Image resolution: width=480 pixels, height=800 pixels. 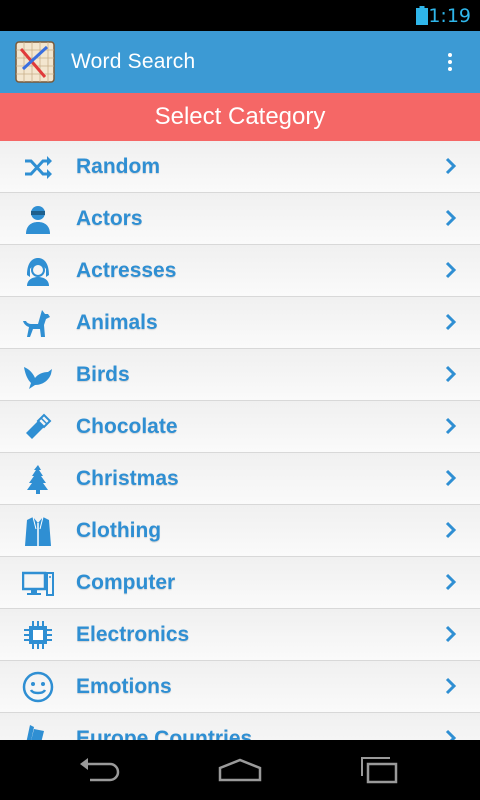 I want to click on category-label: Birds, so click(x=103, y=374).